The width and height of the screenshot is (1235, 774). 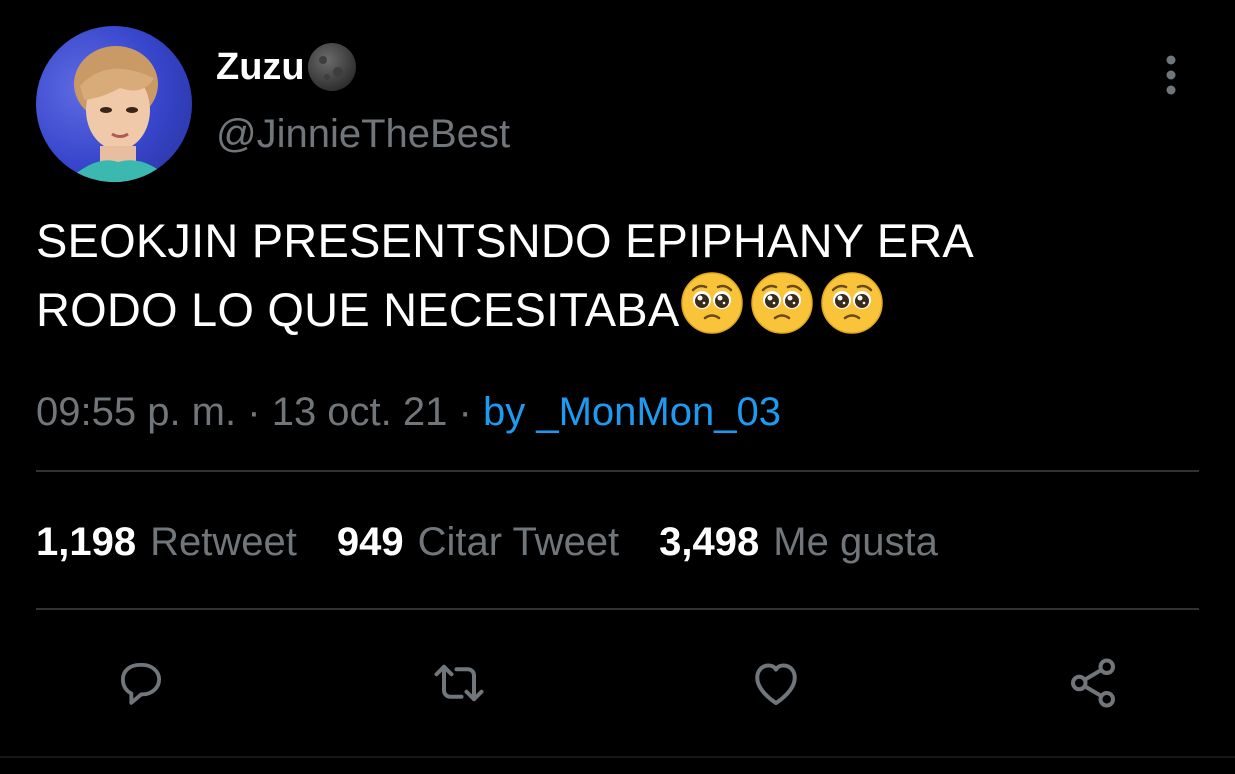 I want to click on display-name: Zuzu, so click(x=287, y=67).